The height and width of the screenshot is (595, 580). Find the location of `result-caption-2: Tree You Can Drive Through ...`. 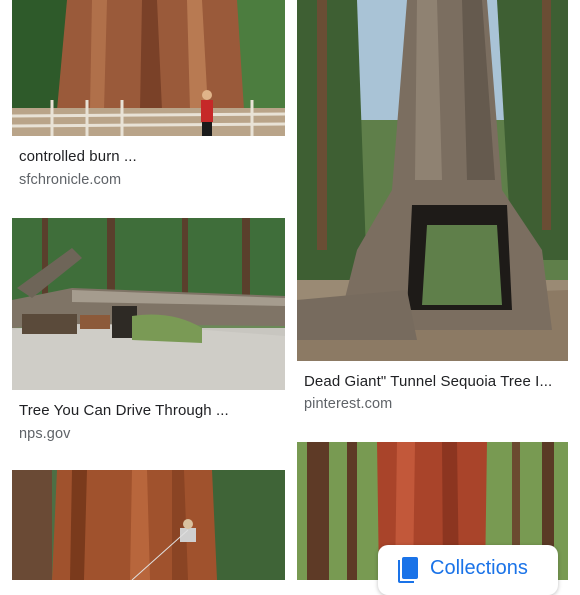

result-caption-2: Tree You Can Drive Through ... is located at coordinates (150, 410).